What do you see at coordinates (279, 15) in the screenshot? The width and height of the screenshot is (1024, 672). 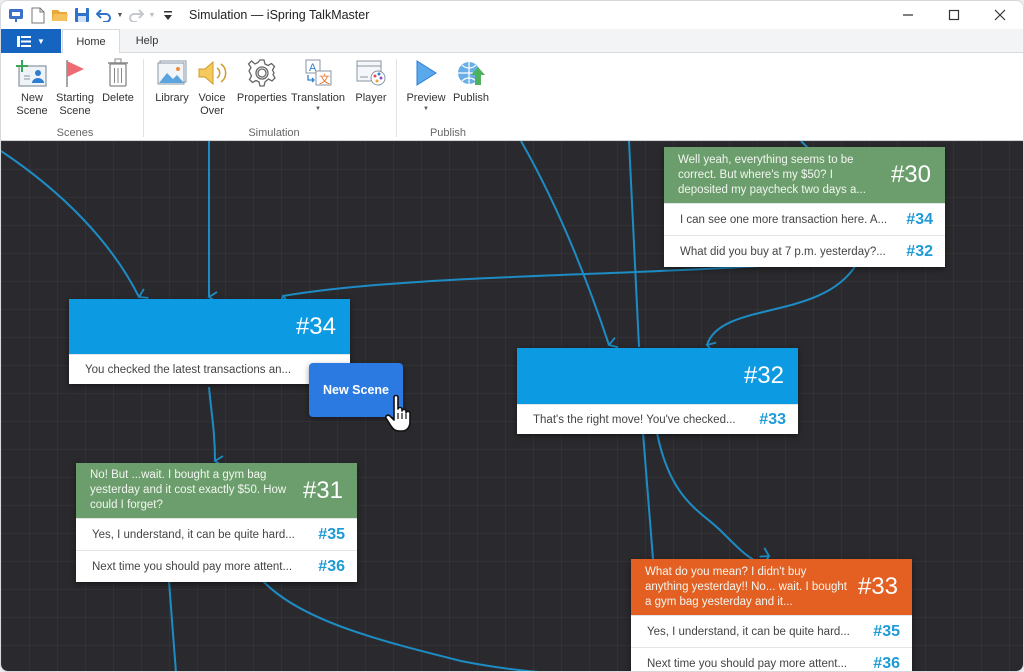 I see `window-title: Simulation — iSpring TalkMaster` at bounding box center [279, 15].